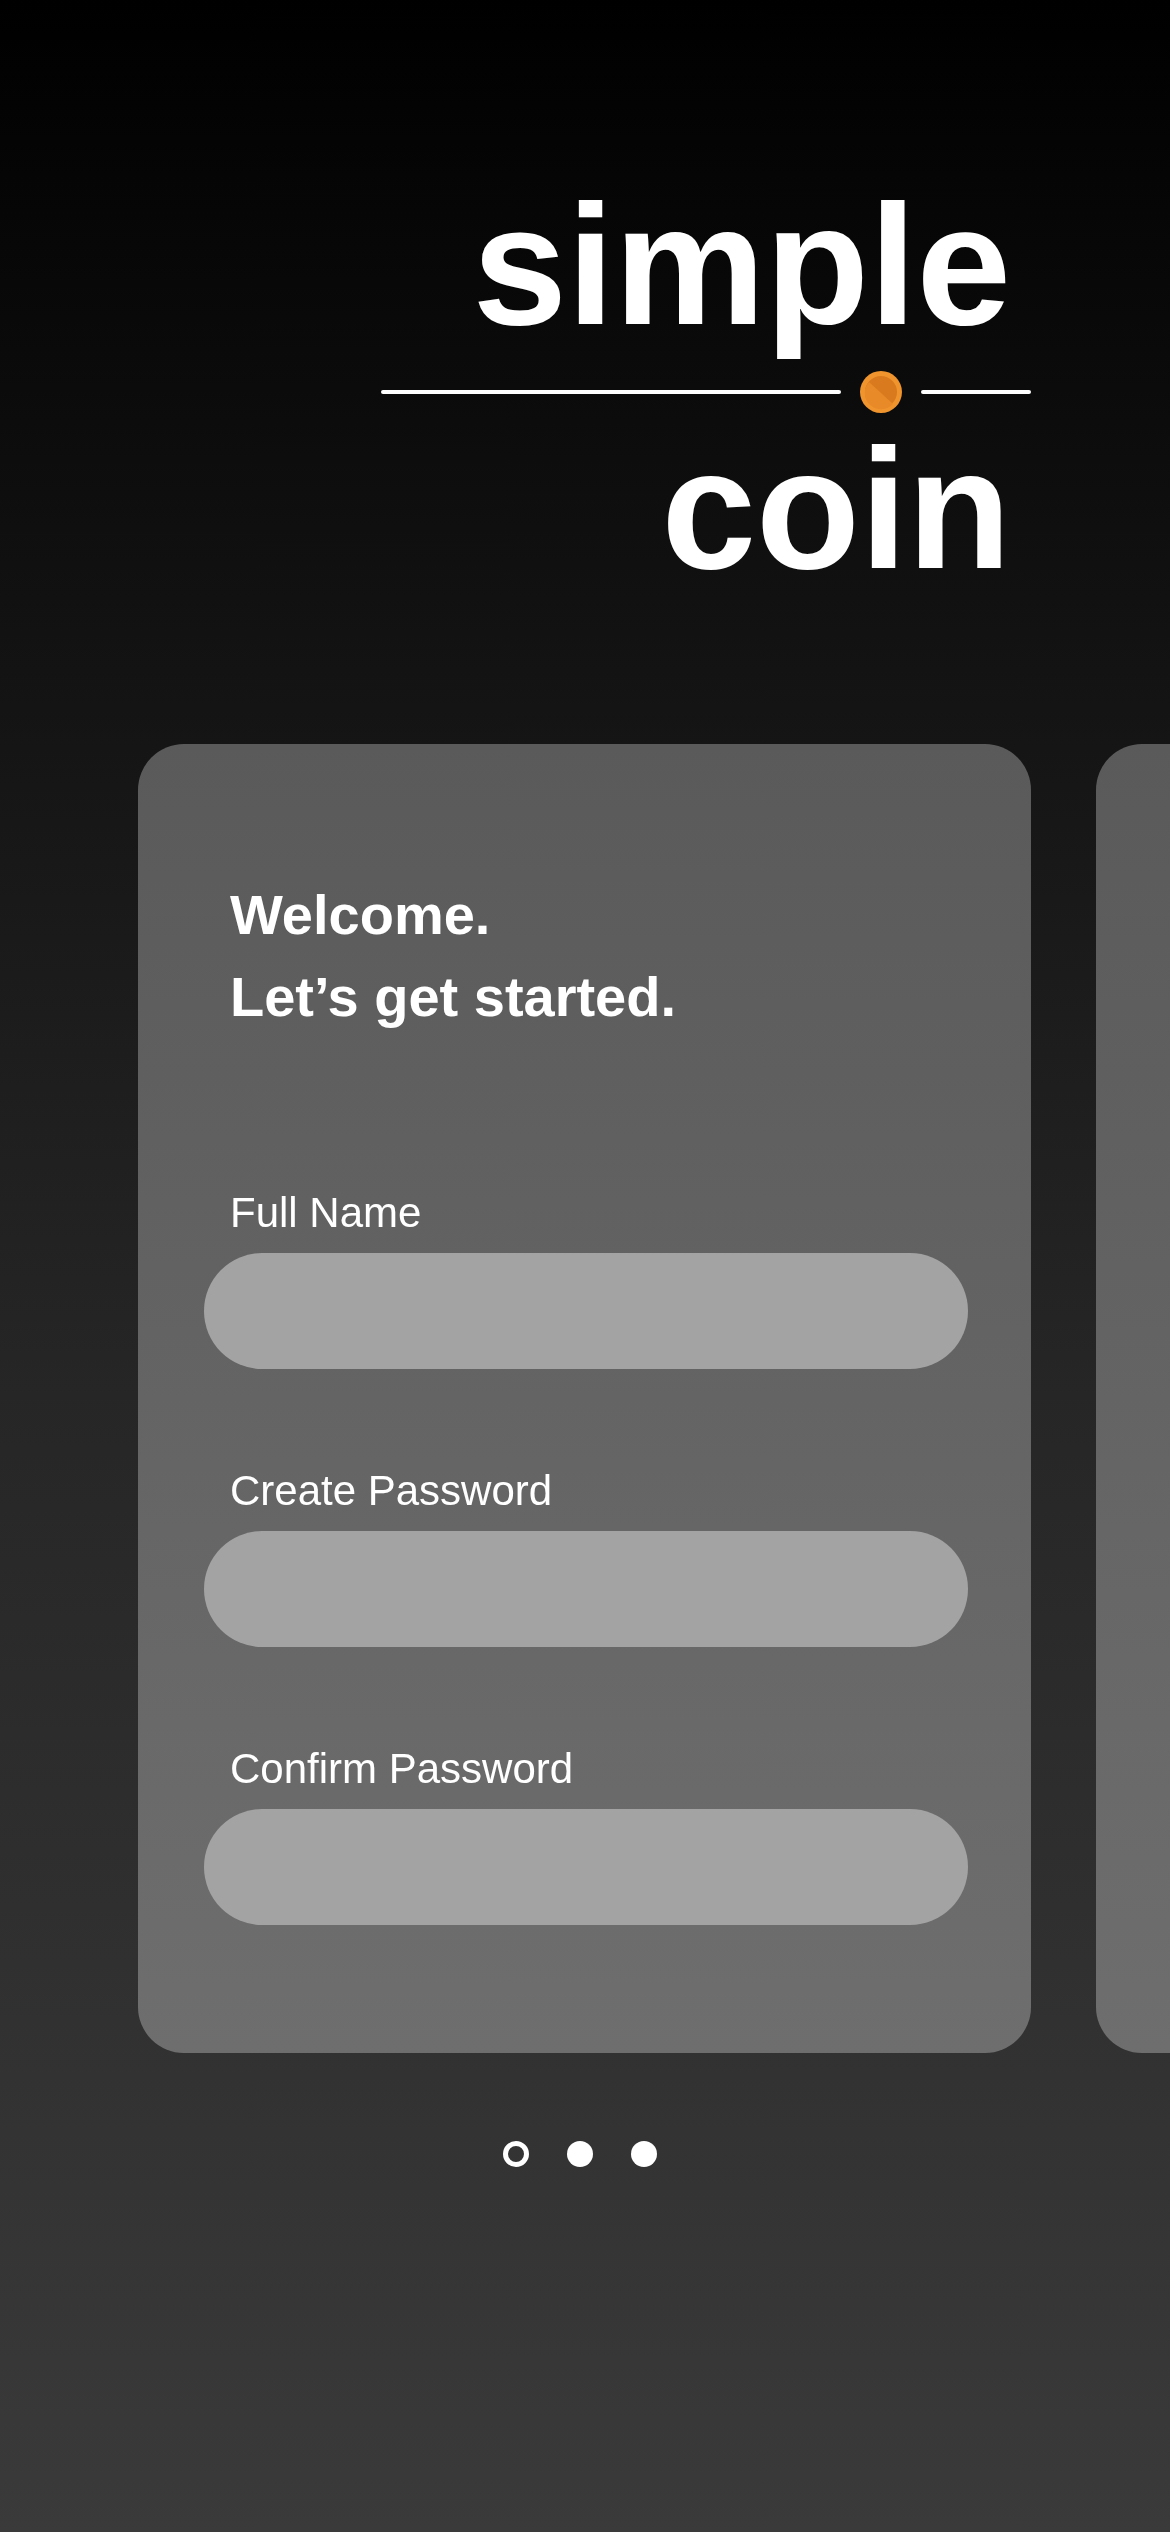  Describe the element at coordinates (836, 509) in the screenshot. I see `logo-word: coin` at that location.